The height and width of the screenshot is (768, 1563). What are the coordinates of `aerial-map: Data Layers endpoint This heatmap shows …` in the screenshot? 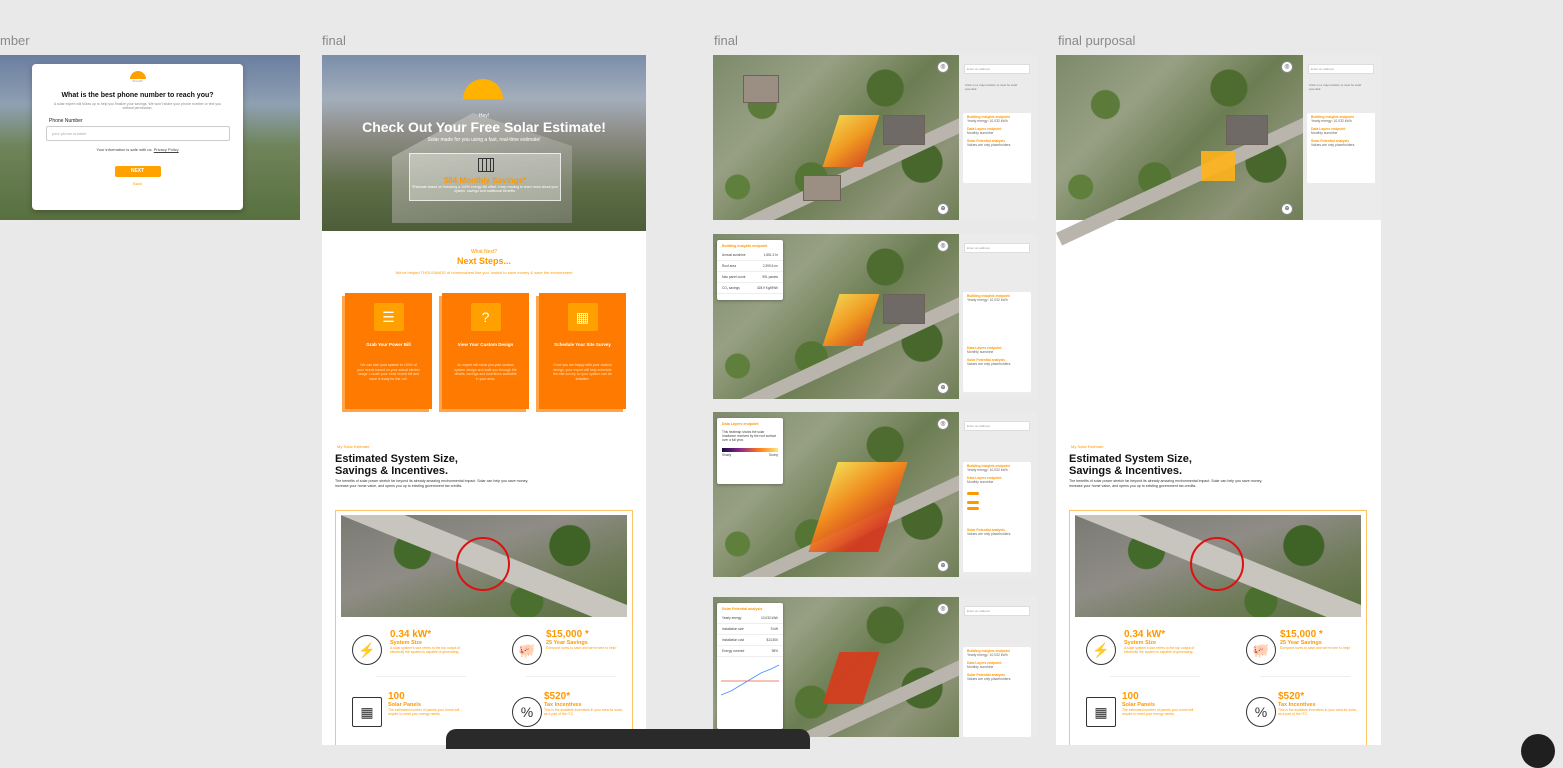 It's located at (843, 494).